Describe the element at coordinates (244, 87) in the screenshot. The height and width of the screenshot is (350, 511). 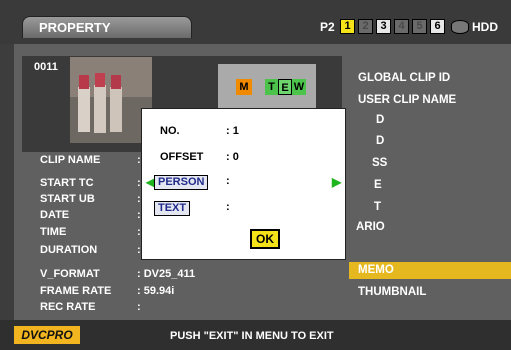
I see `indicator-m: M` at that location.